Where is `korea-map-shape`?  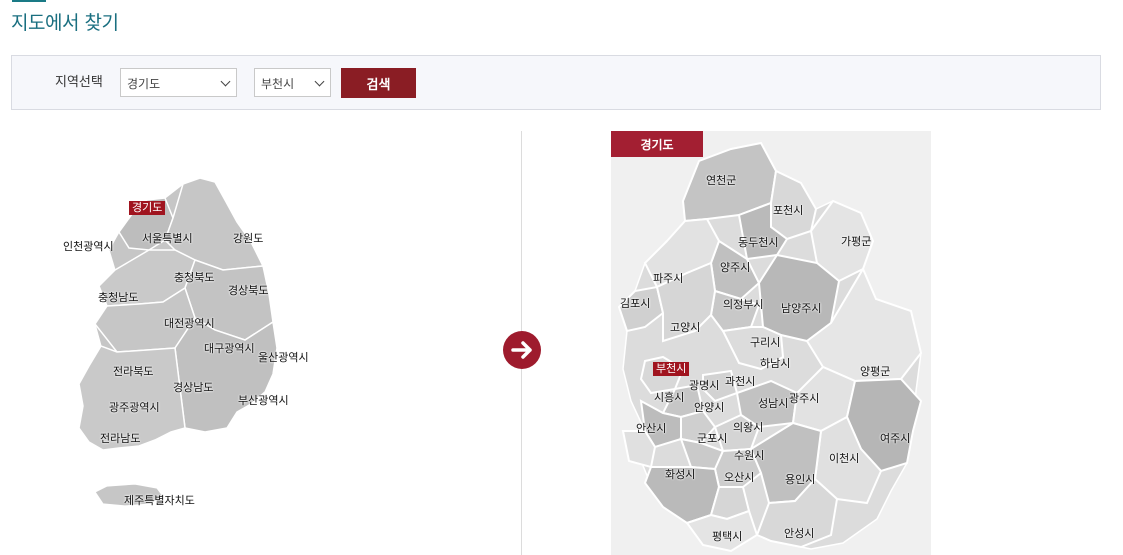
korea-map-shape is located at coordinates (178, 342).